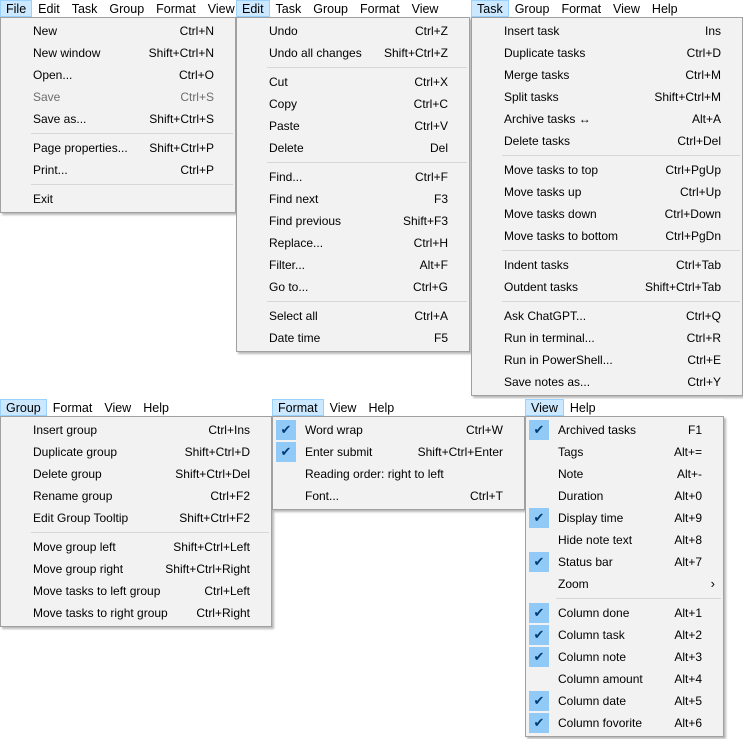 This screenshot has height=739, width=743. I want to click on menu-item-shortcut: Ctrl+W, so click(484, 430).